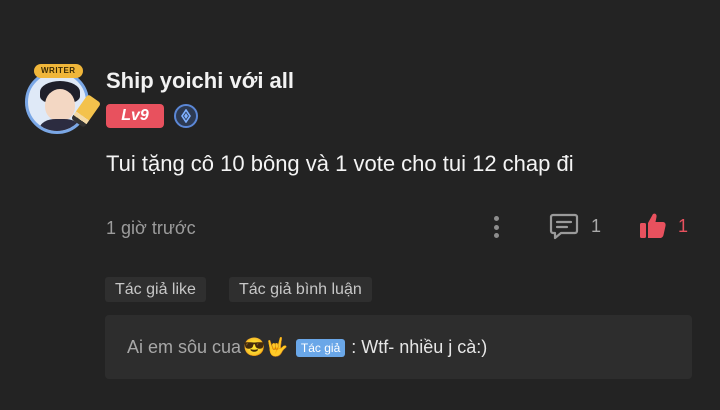  Describe the element at coordinates (155, 289) in the screenshot. I see `author-liked-chip: Tác giả like` at that location.